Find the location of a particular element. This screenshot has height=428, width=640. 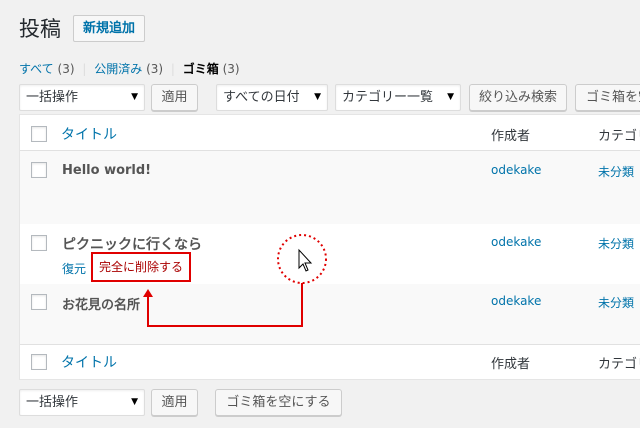

bulk-action-select-bottom: 一括操作 ▼ is located at coordinates (82, 402).